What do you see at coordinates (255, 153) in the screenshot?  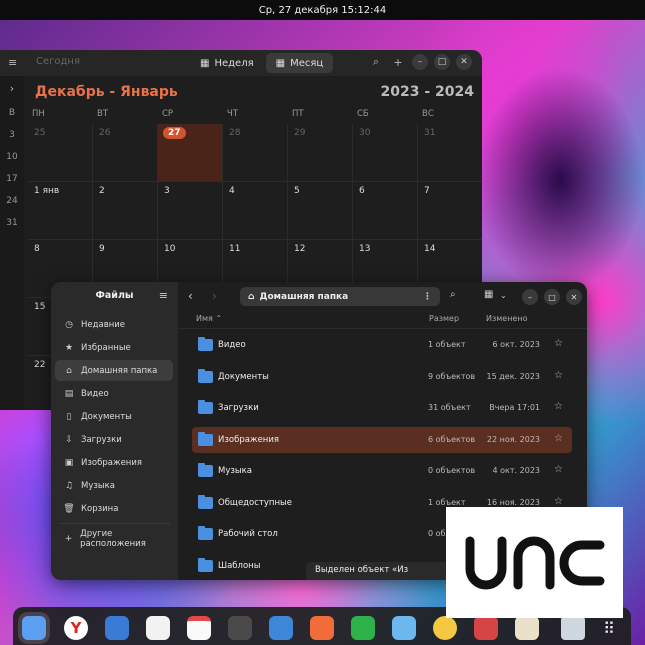 I see `day-cell: 28` at bounding box center [255, 153].